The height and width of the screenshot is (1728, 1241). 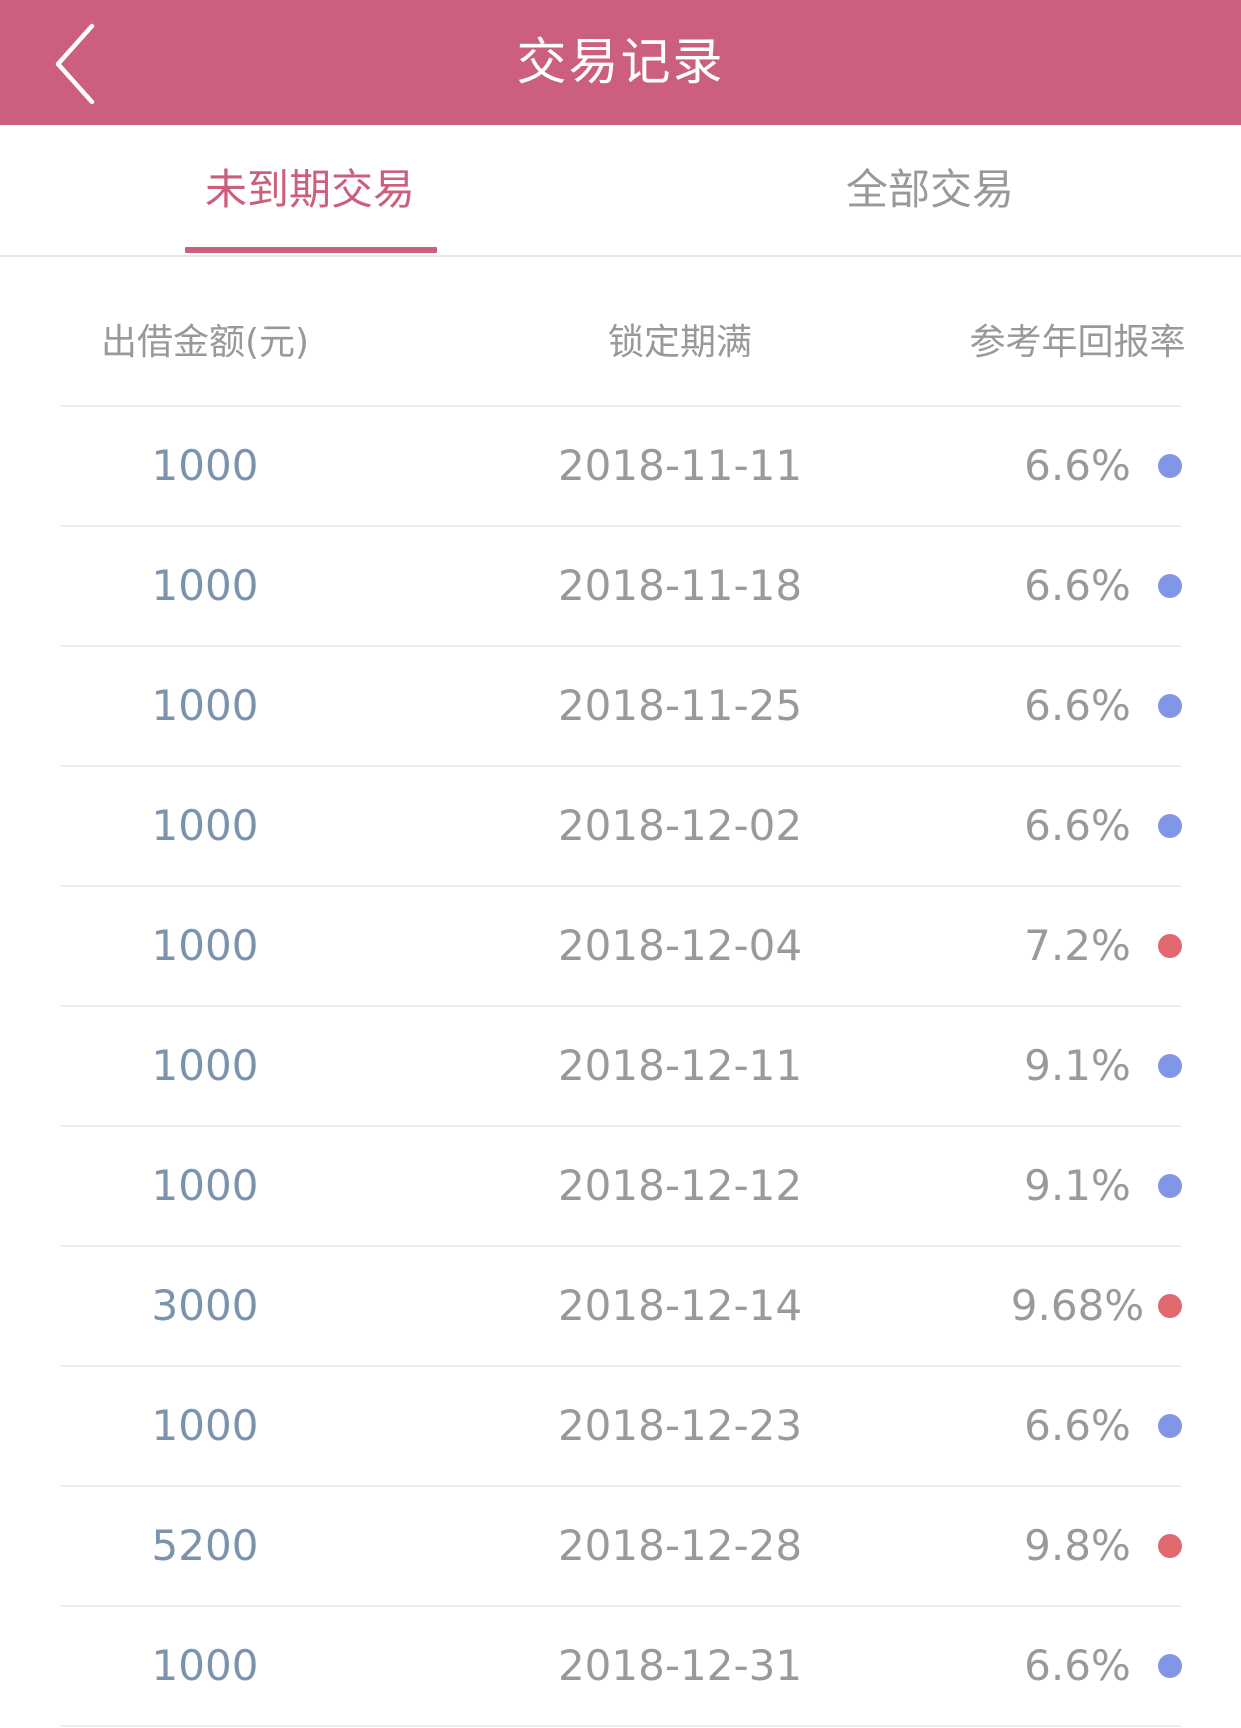 What do you see at coordinates (205, 1545) in the screenshot?
I see `row-amount: 5200` at bounding box center [205, 1545].